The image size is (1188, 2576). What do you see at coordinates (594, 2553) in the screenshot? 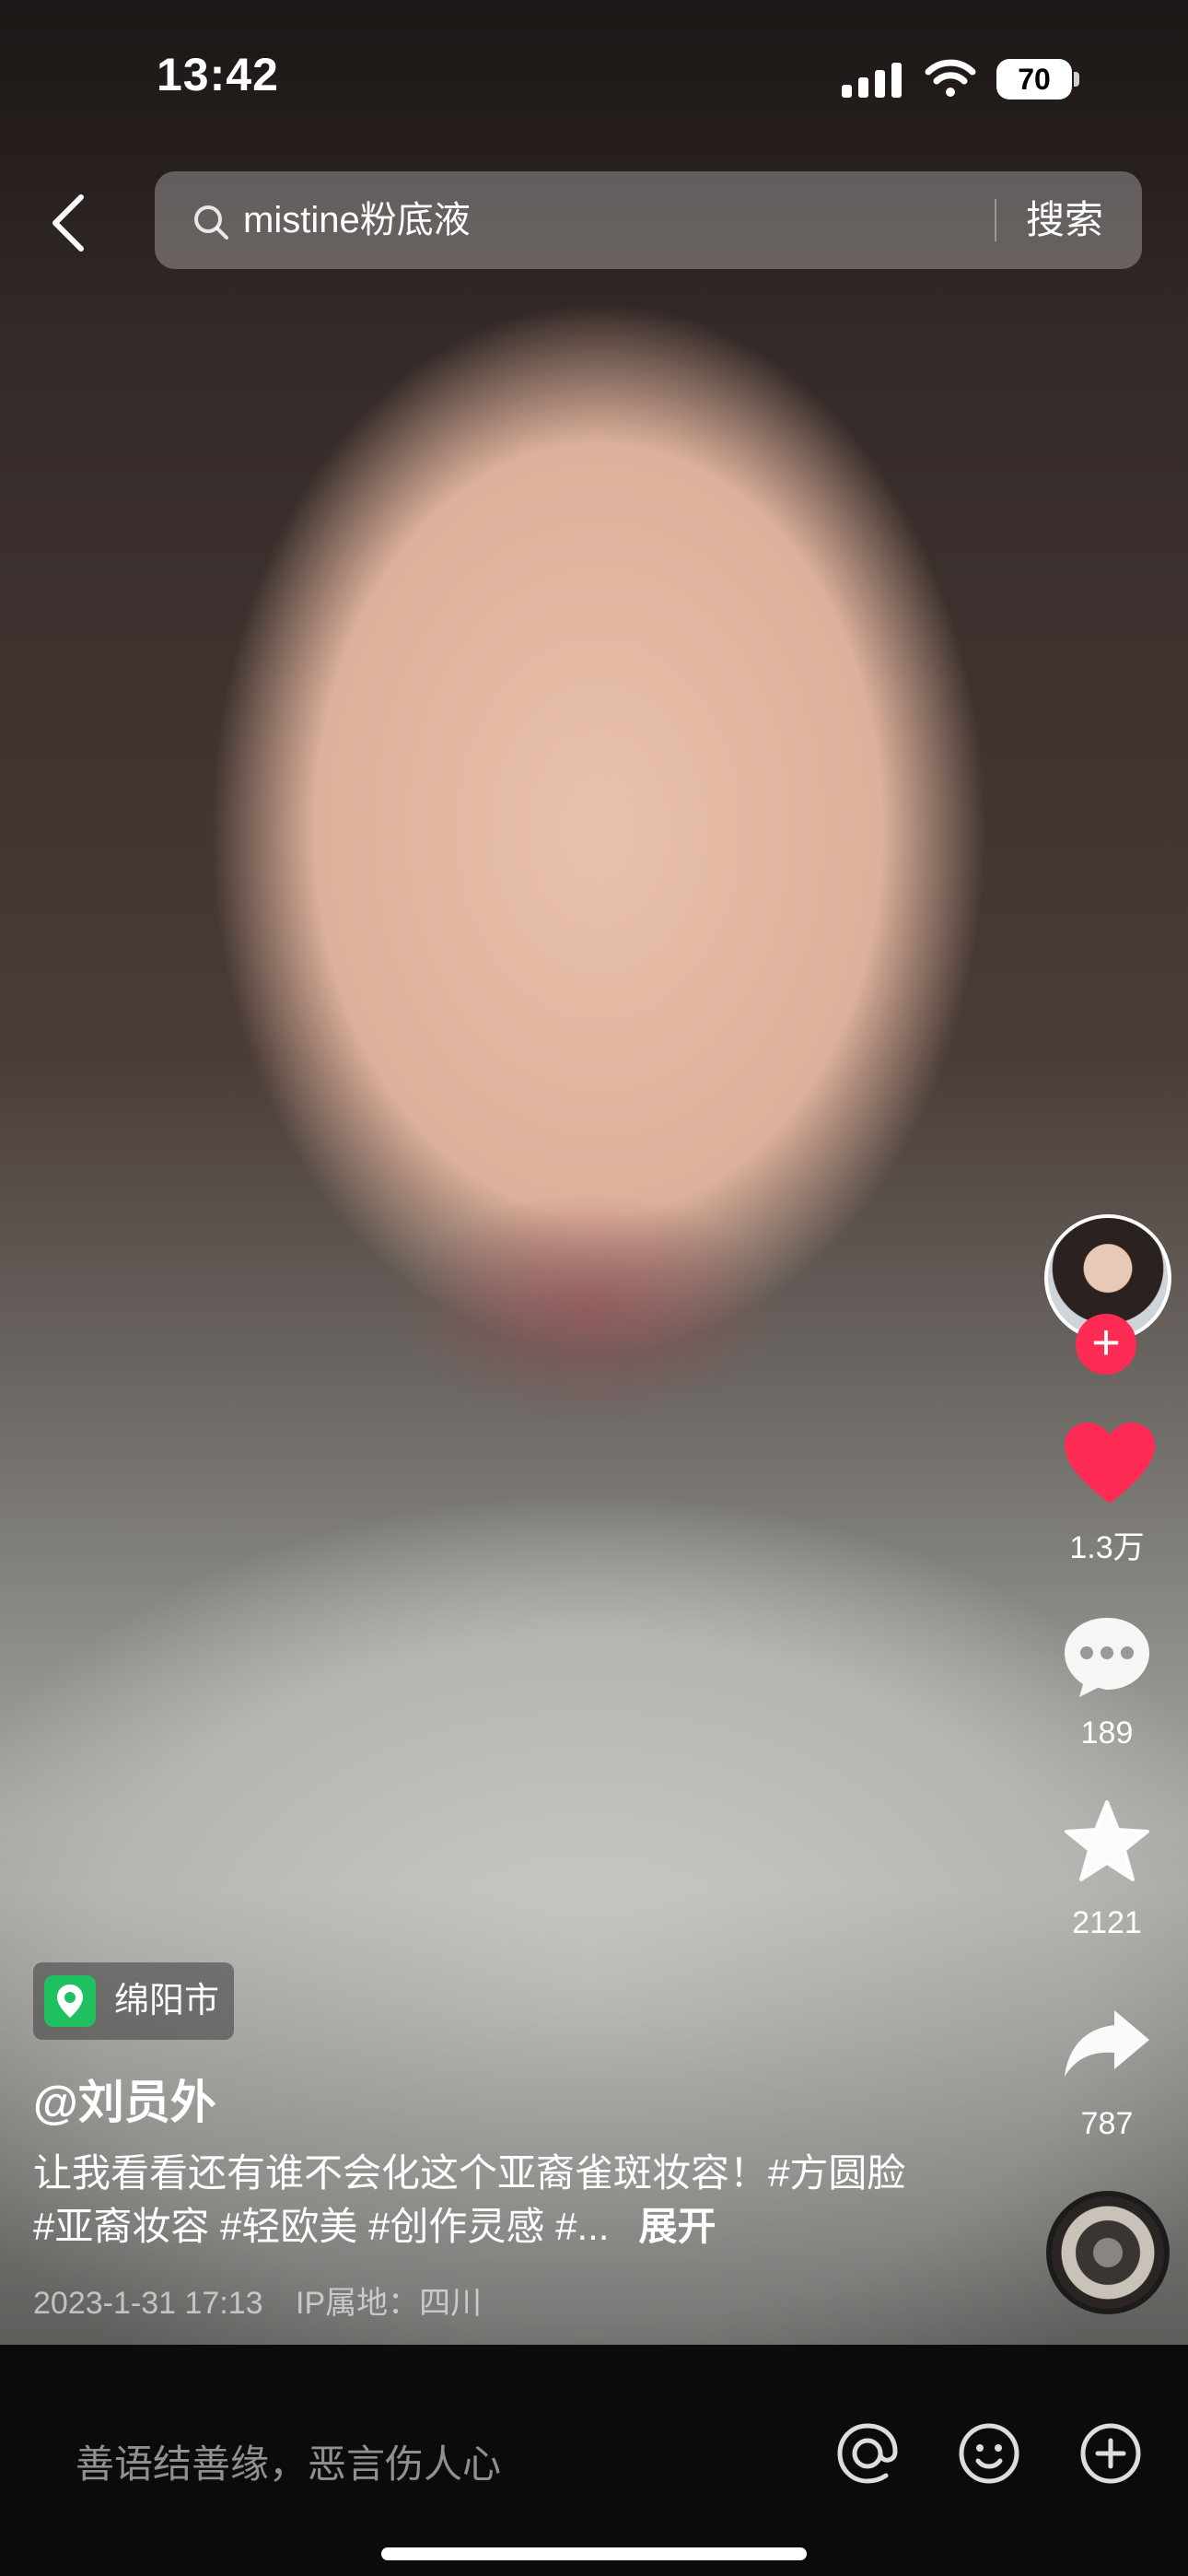
I see `home-indicator` at bounding box center [594, 2553].